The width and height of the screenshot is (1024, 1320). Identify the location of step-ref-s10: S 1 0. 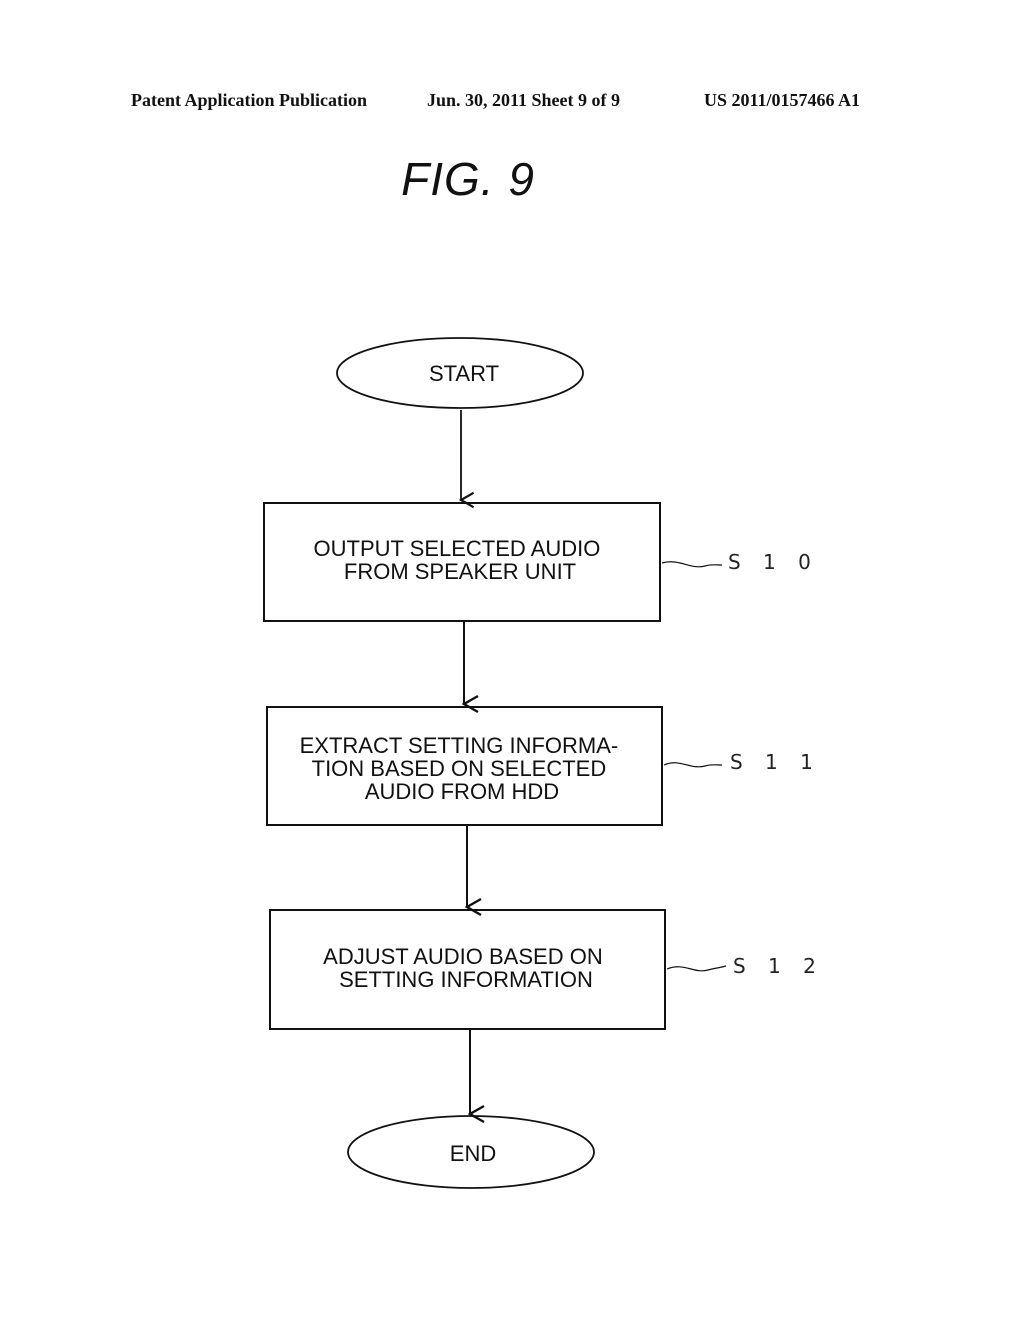
(773, 562).